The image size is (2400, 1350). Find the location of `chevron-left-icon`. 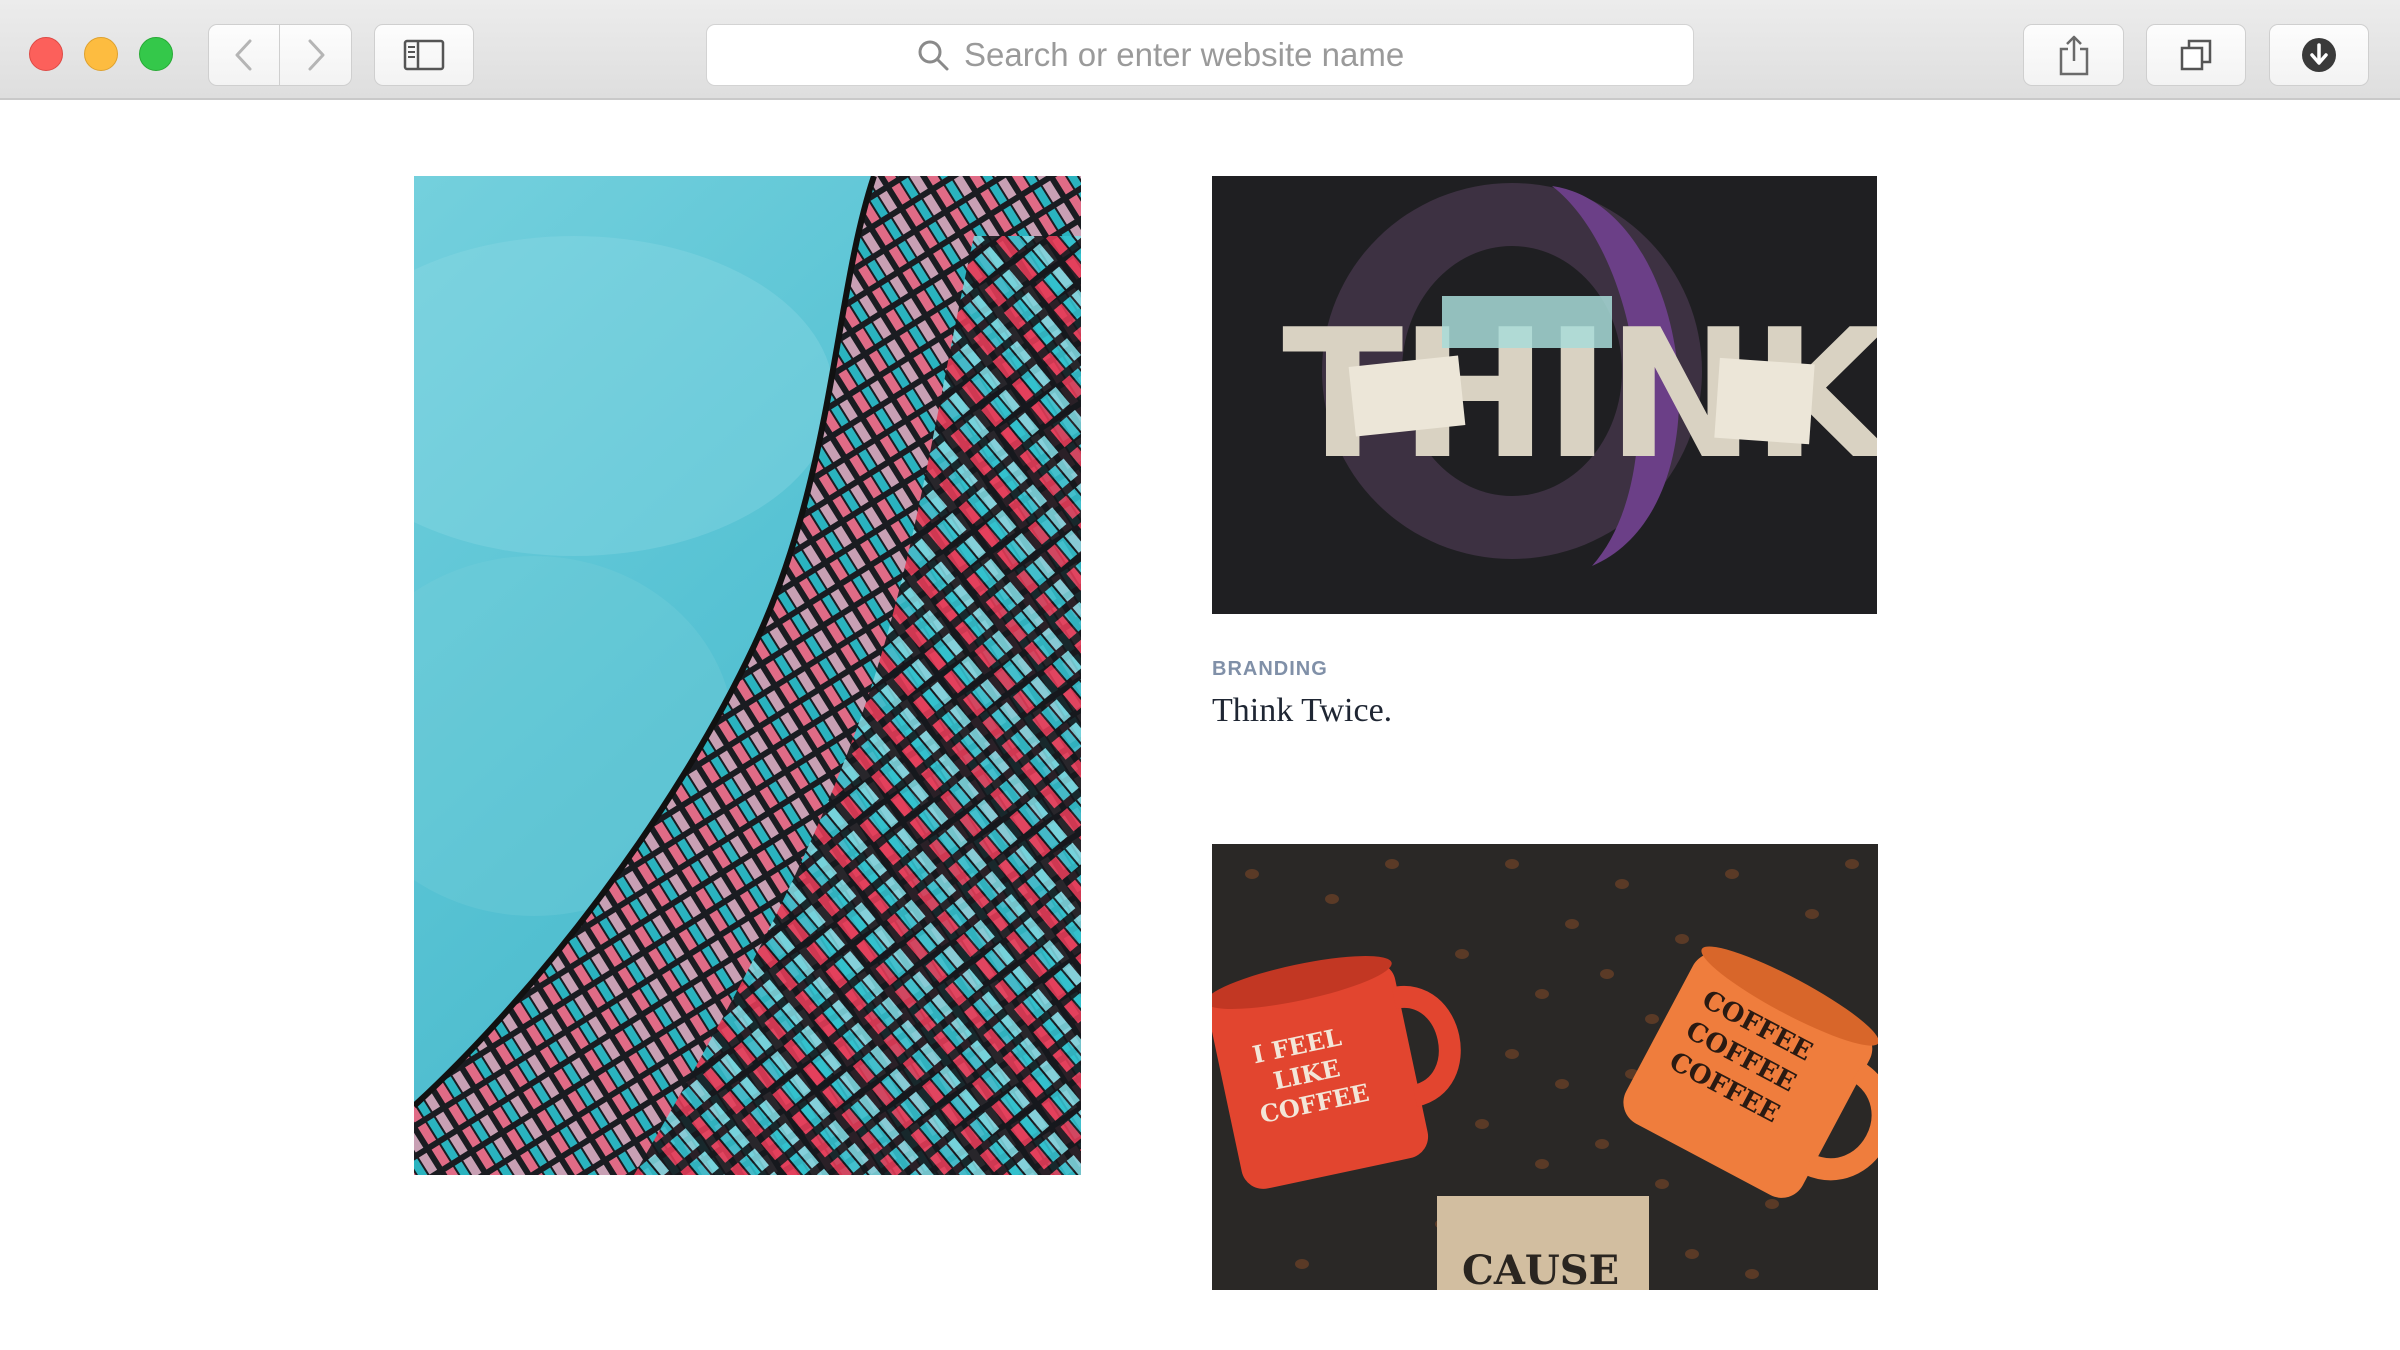

chevron-left-icon is located at coordinates (243, 55).